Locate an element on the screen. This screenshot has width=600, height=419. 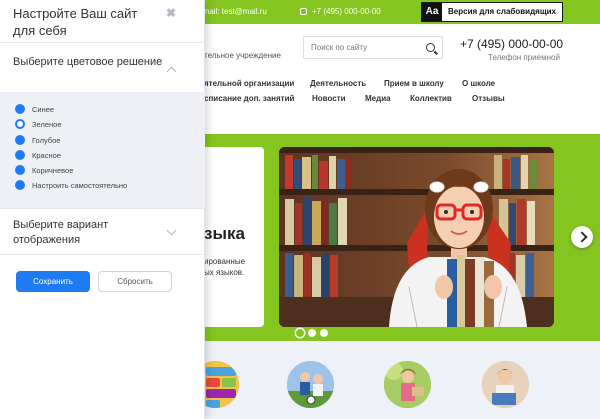
site-search is located at coordinates (373, 47).